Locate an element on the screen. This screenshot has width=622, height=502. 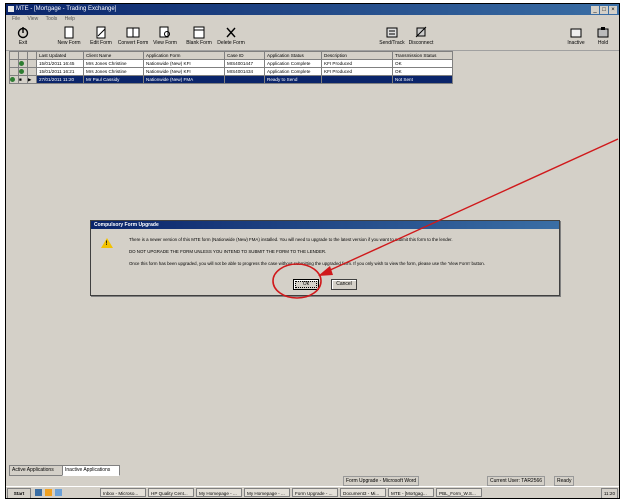
annotation-circle is located at coordinates (297, 281).